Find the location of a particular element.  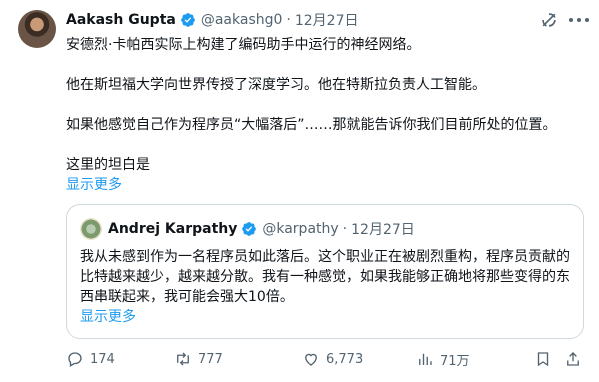

tweet-paragraph-3: 如果他感觉自己作为程序员“大幅落后”……那就能告诉你我们目前所处的位置。 is located at coordinates (311, 125).